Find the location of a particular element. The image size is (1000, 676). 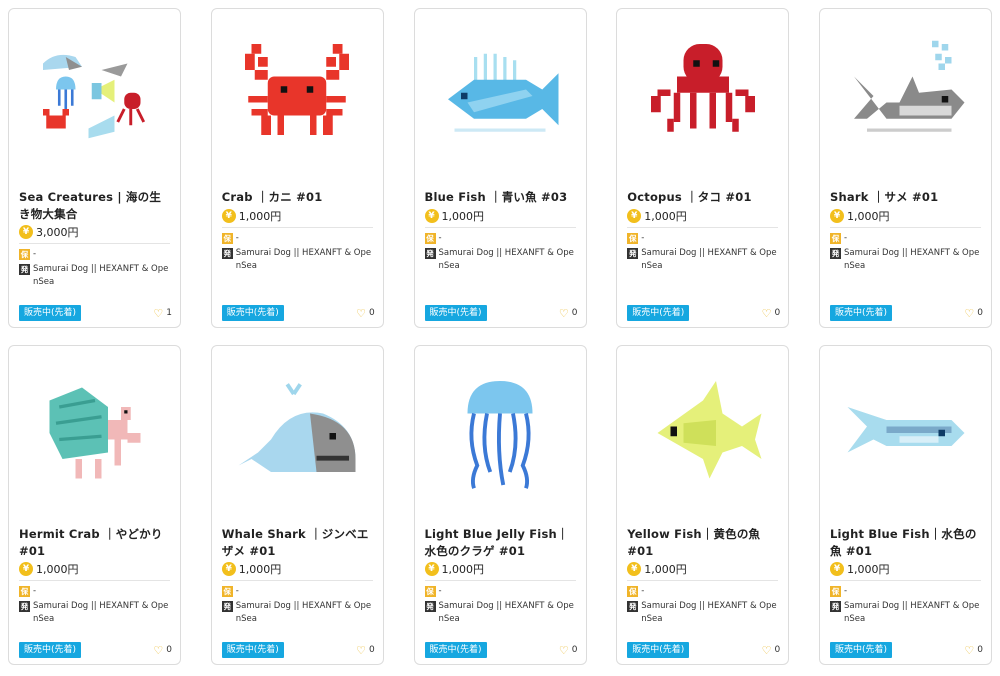

nft-title: Blue Fish ｜青い魚 #03 is located at coordinates (501, 197).